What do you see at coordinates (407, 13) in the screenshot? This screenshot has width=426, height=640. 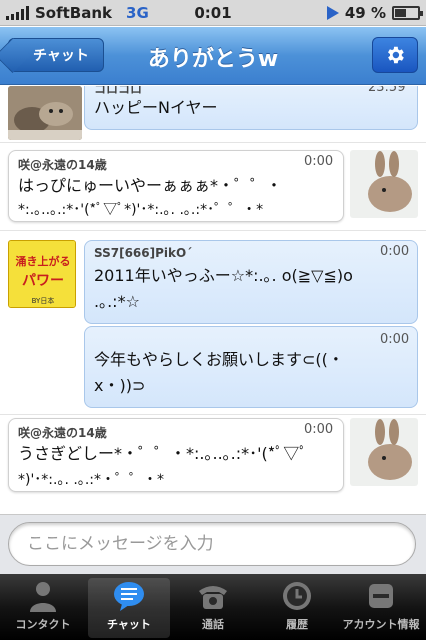 I see `battery-icon` at bounding box center [407, 13].